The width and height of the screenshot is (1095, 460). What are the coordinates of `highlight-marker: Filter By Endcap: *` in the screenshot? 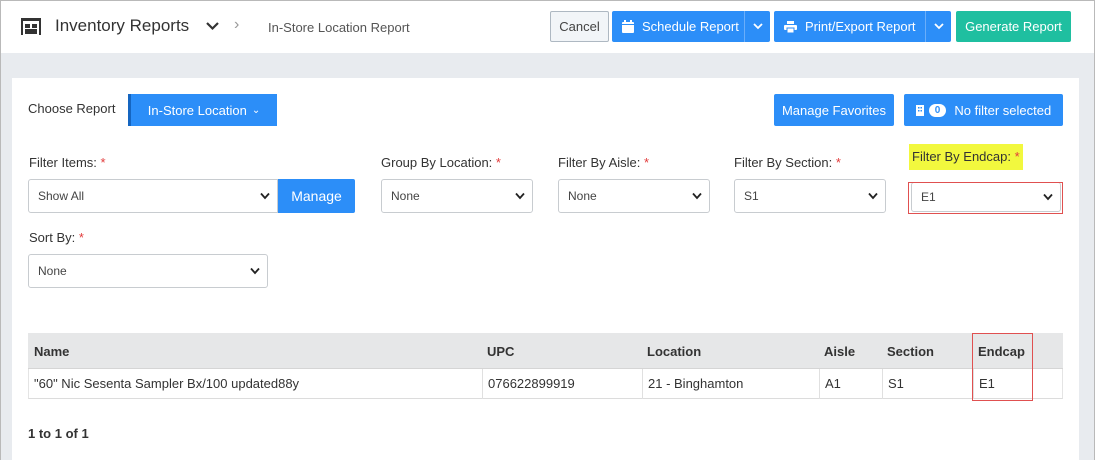 It's located at (966, 157).